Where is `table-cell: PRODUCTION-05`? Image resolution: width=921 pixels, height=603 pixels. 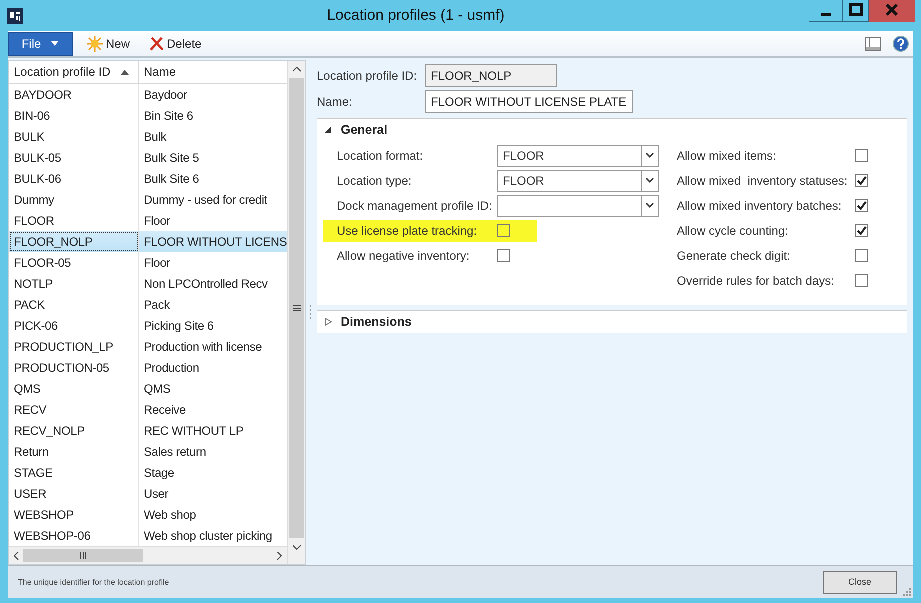 table-cell: PRODUCTION-05 is located at coordinates (74, 367).